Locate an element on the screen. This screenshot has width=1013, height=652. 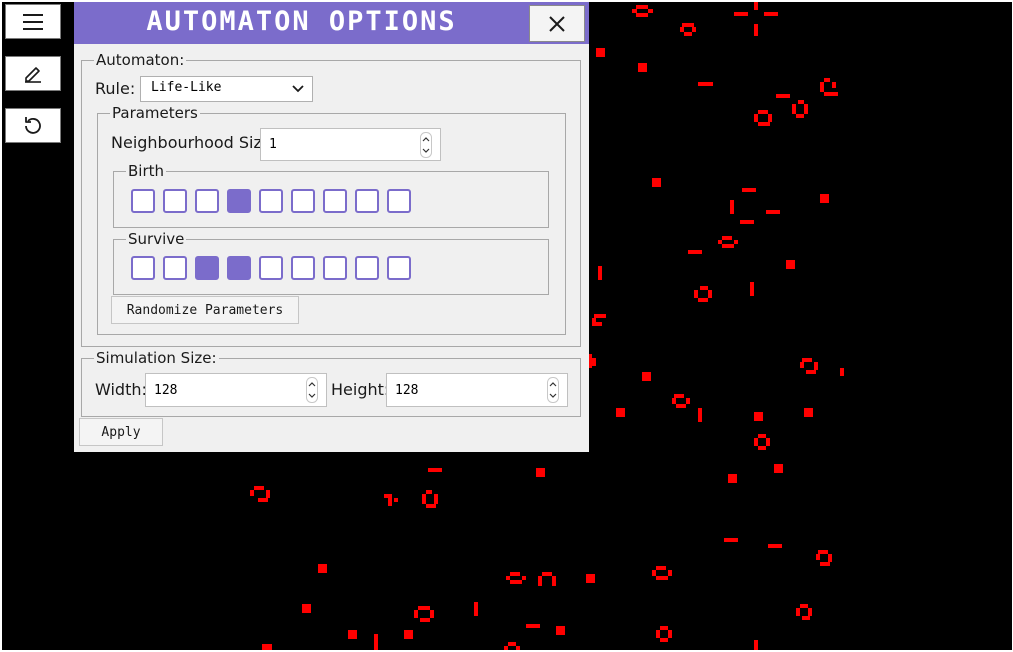
edit-button is located at coordinates (33, 73).